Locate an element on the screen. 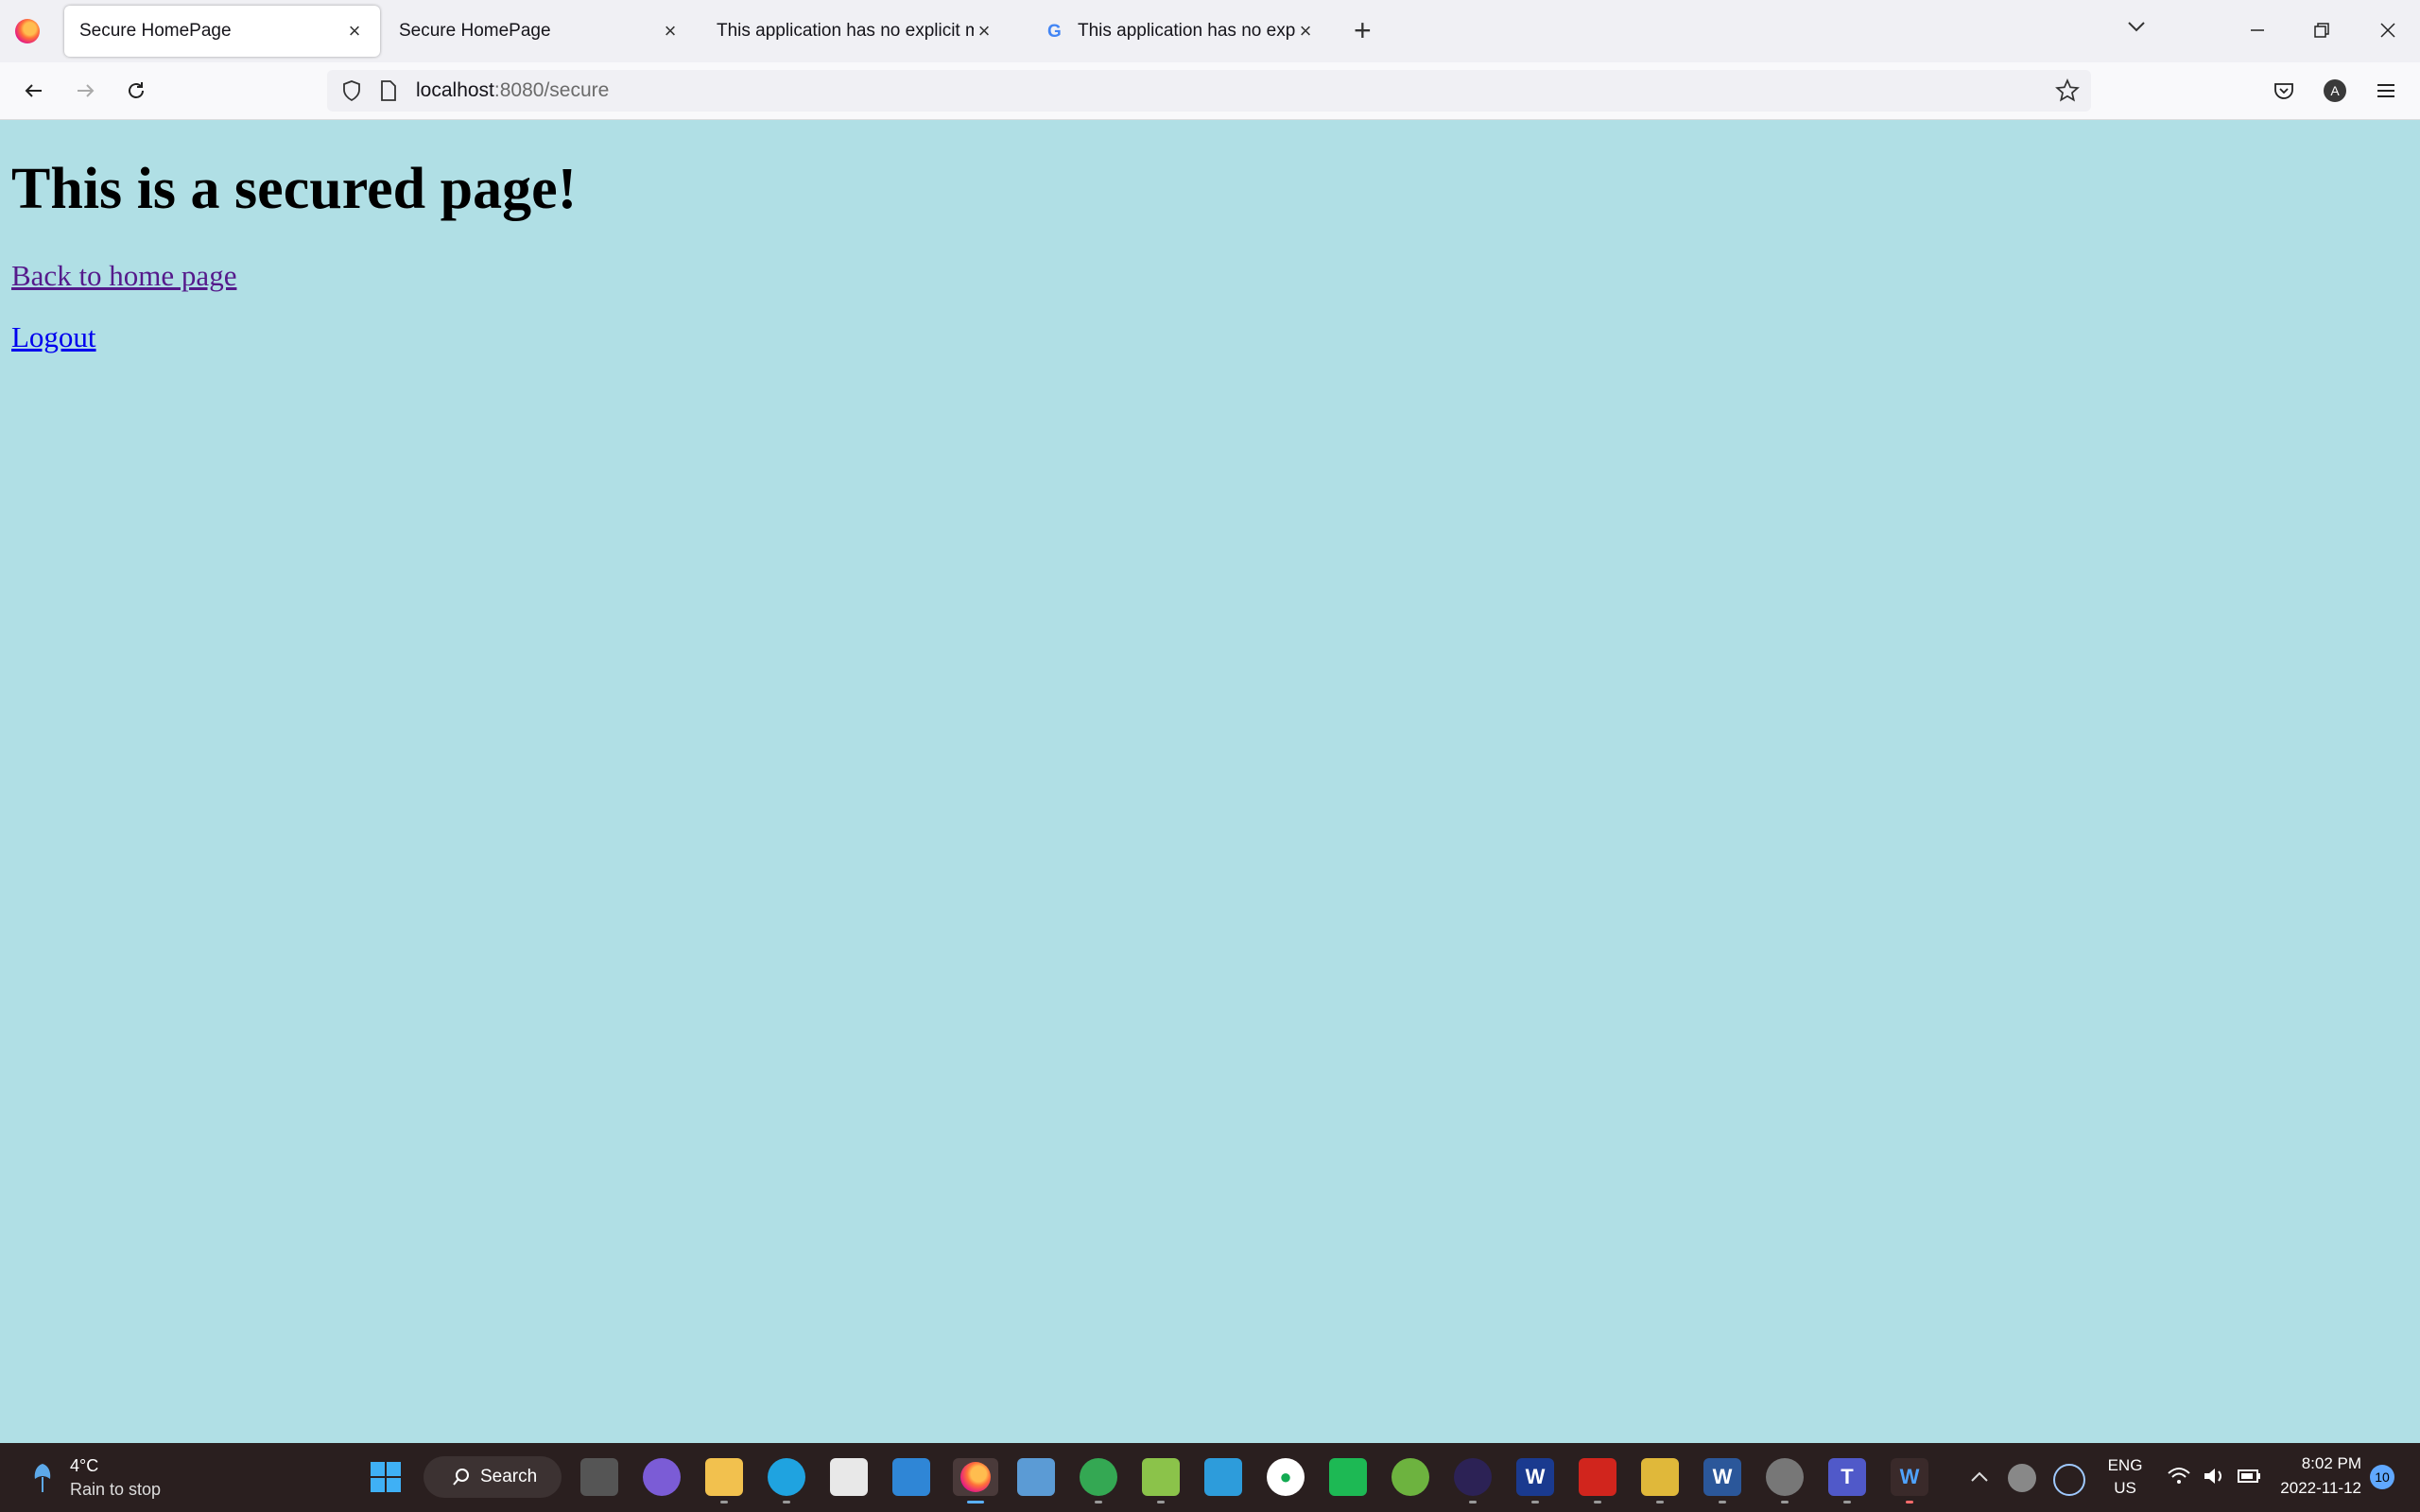 Image resolution: width=2420 pixels, height=1512 pixels. search-label: Search is located at coordinates (509, 1476).